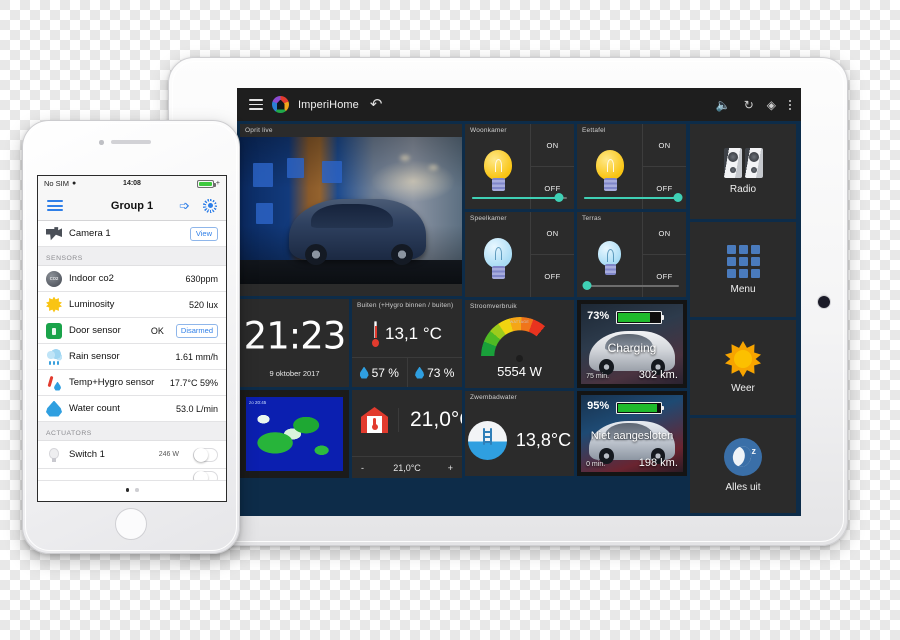 This screenshot has height=640, width=900. What do you see at coordinates (519, 371) in the screenshot?
I see `power-gauge-value: 5554 W` at bounding box center [519, 371].